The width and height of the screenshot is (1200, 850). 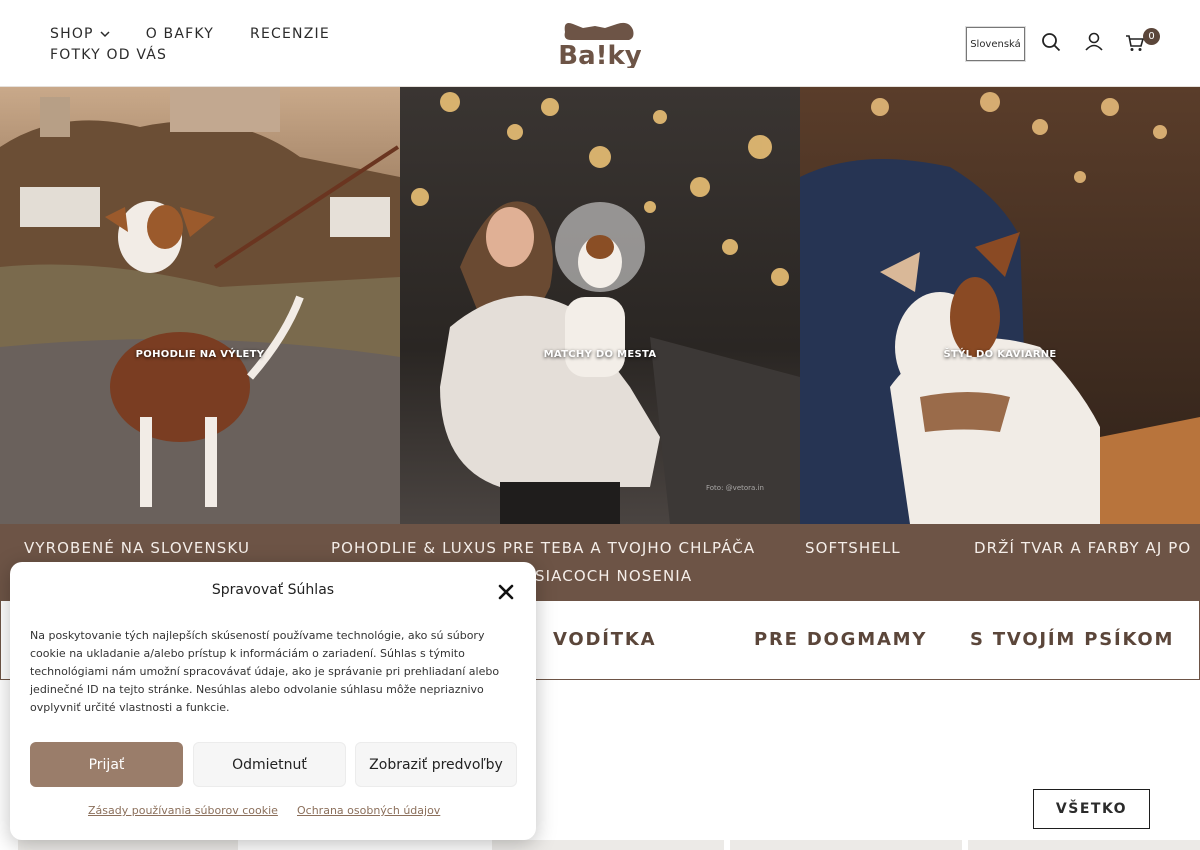 I want to click on hero-caption-trips: POHODLIE NA VÝLETY, so click(x=200, y=354).